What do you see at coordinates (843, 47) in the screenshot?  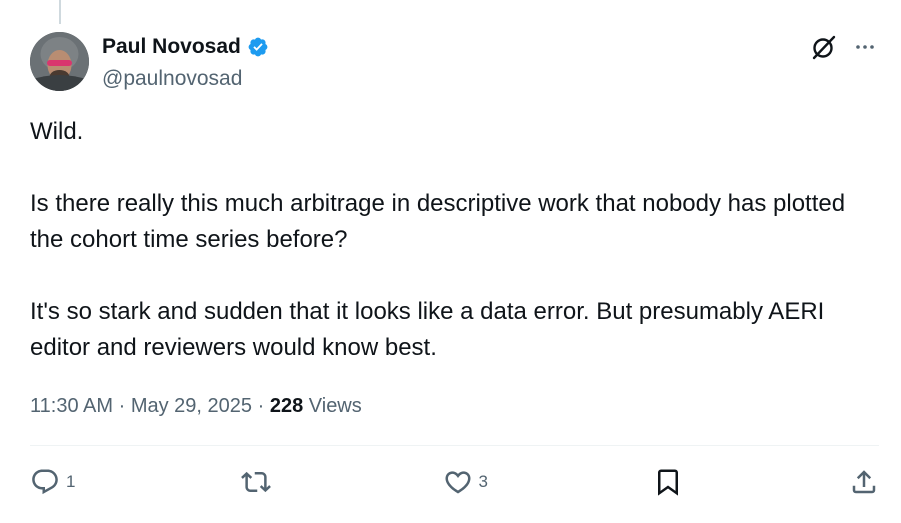 I see `tweet-top-actions` at bounding box center [843, 47].